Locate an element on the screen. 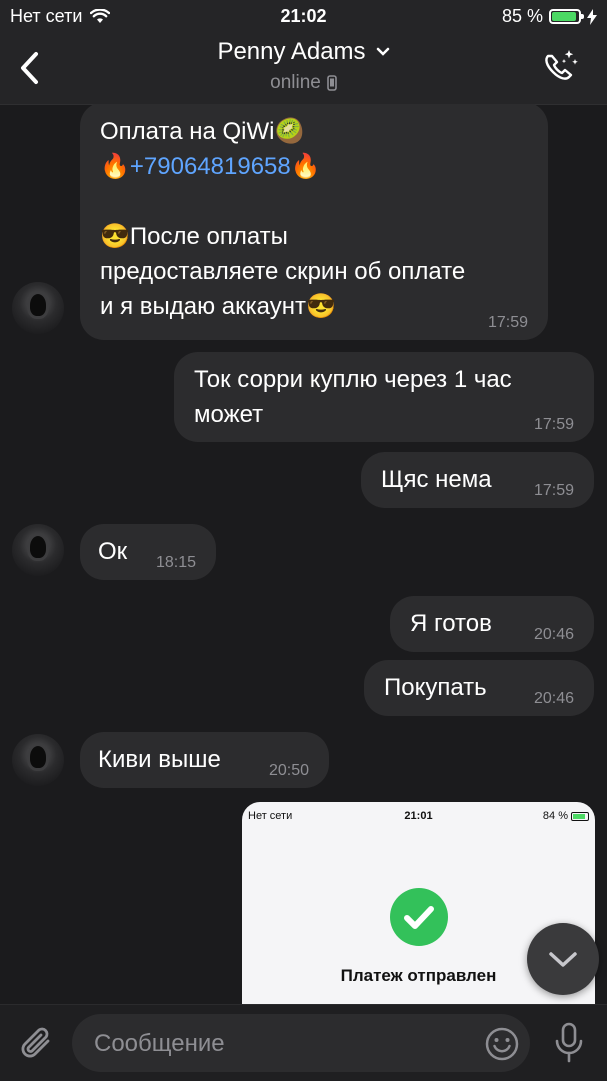  contact-info: Penny Adams online is located at coordinates (303, 66).